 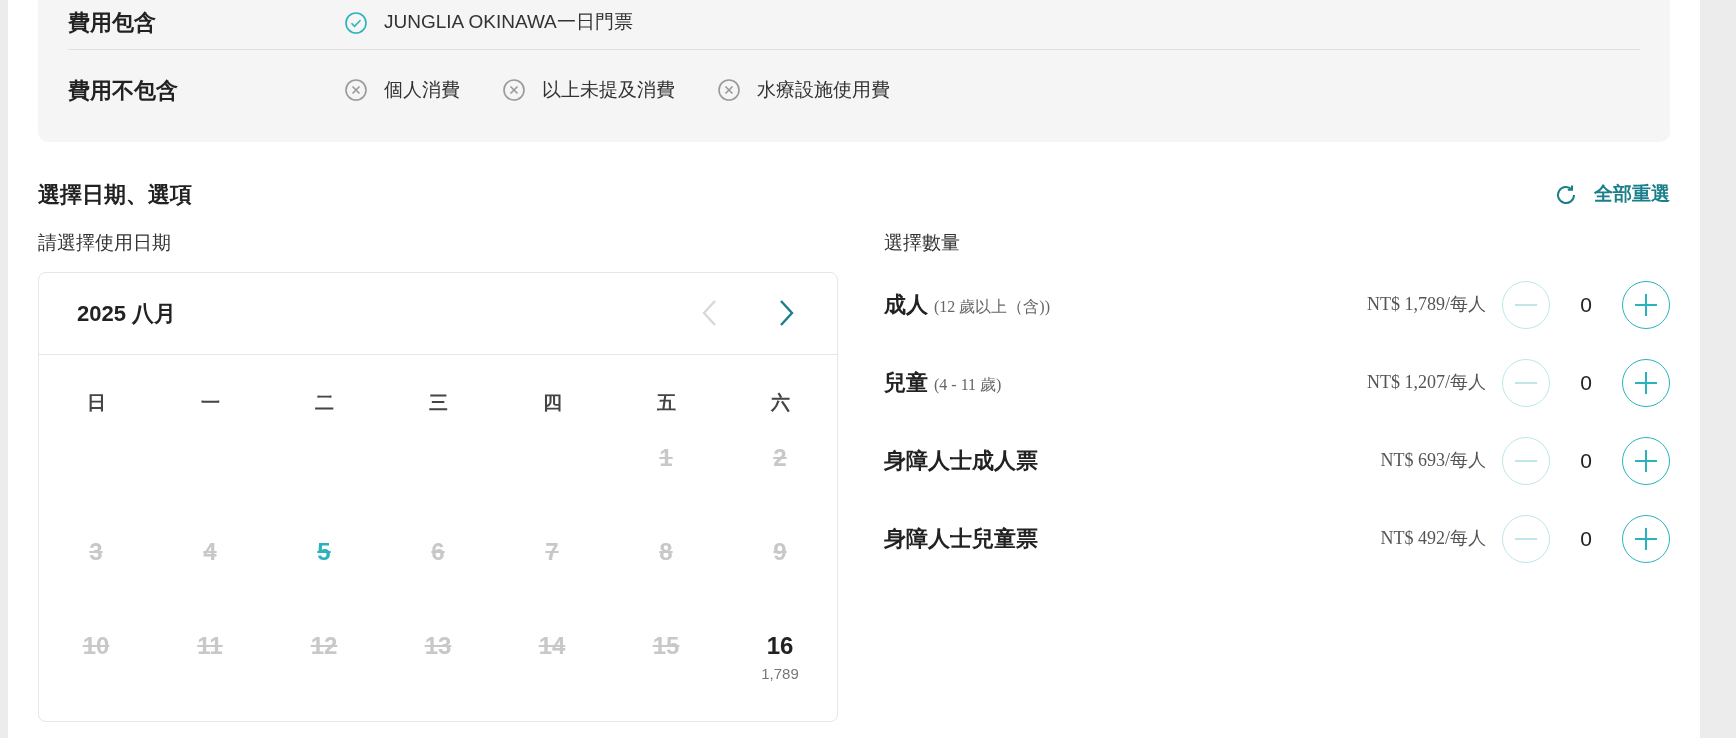 I want to click on ticket-name: 成人, so click(x=906, y=305).